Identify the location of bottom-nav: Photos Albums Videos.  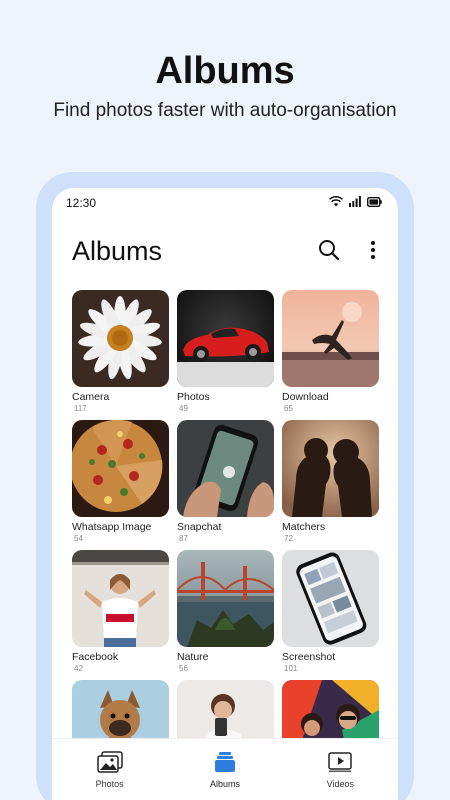
(225, 769).